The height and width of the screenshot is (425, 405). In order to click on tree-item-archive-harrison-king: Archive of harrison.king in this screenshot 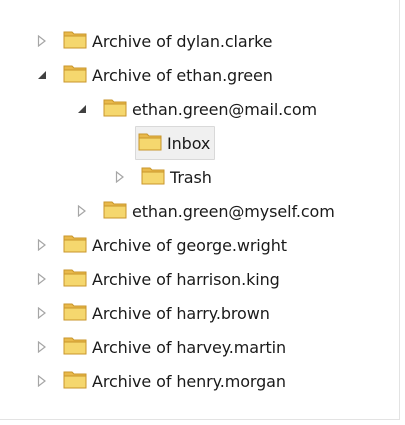, I will do `click(200, 279)`.